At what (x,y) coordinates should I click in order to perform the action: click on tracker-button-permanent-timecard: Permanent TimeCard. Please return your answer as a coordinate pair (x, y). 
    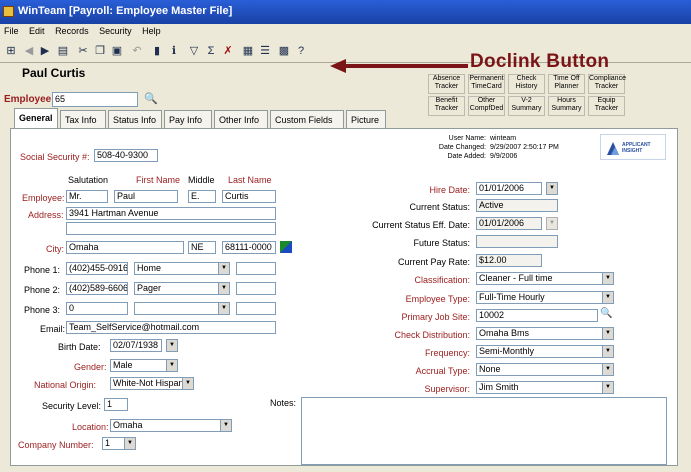
    Looking at the image, I should click on (486, 84).